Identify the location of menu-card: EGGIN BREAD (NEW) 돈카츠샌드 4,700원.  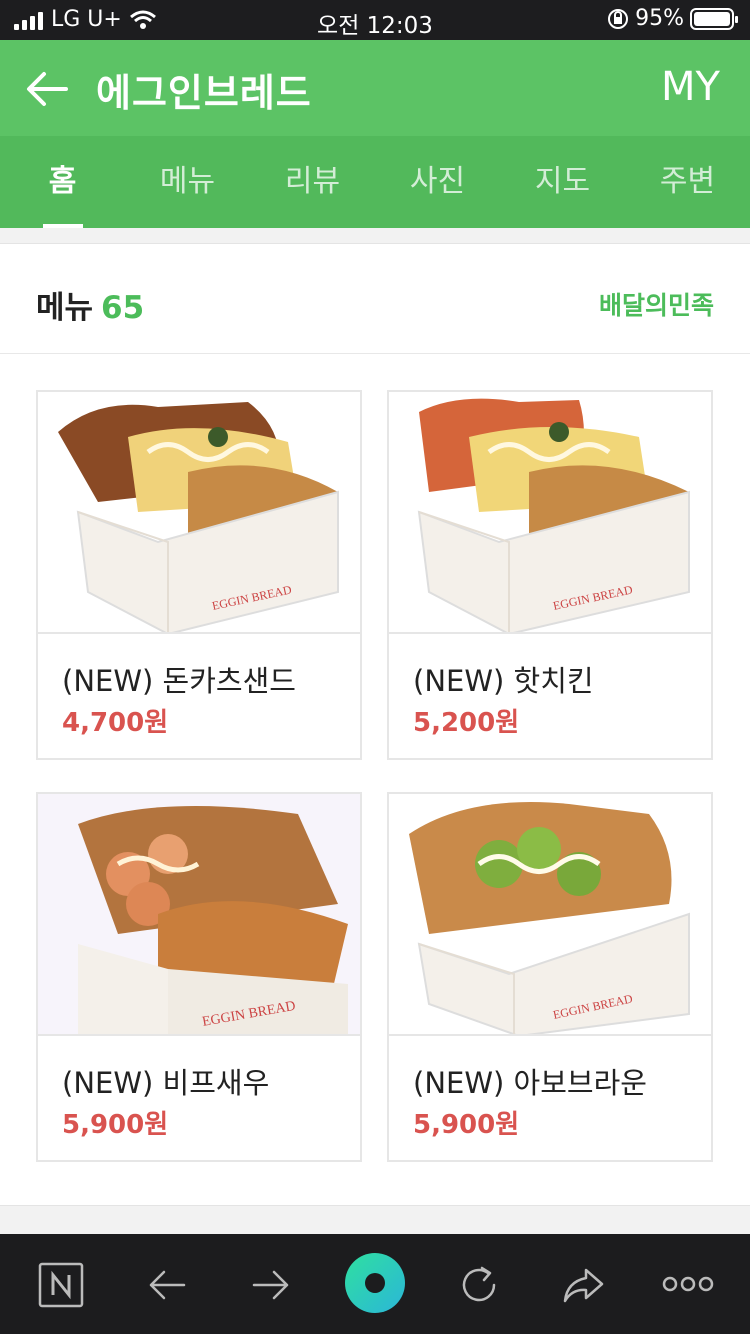
(199, 575).